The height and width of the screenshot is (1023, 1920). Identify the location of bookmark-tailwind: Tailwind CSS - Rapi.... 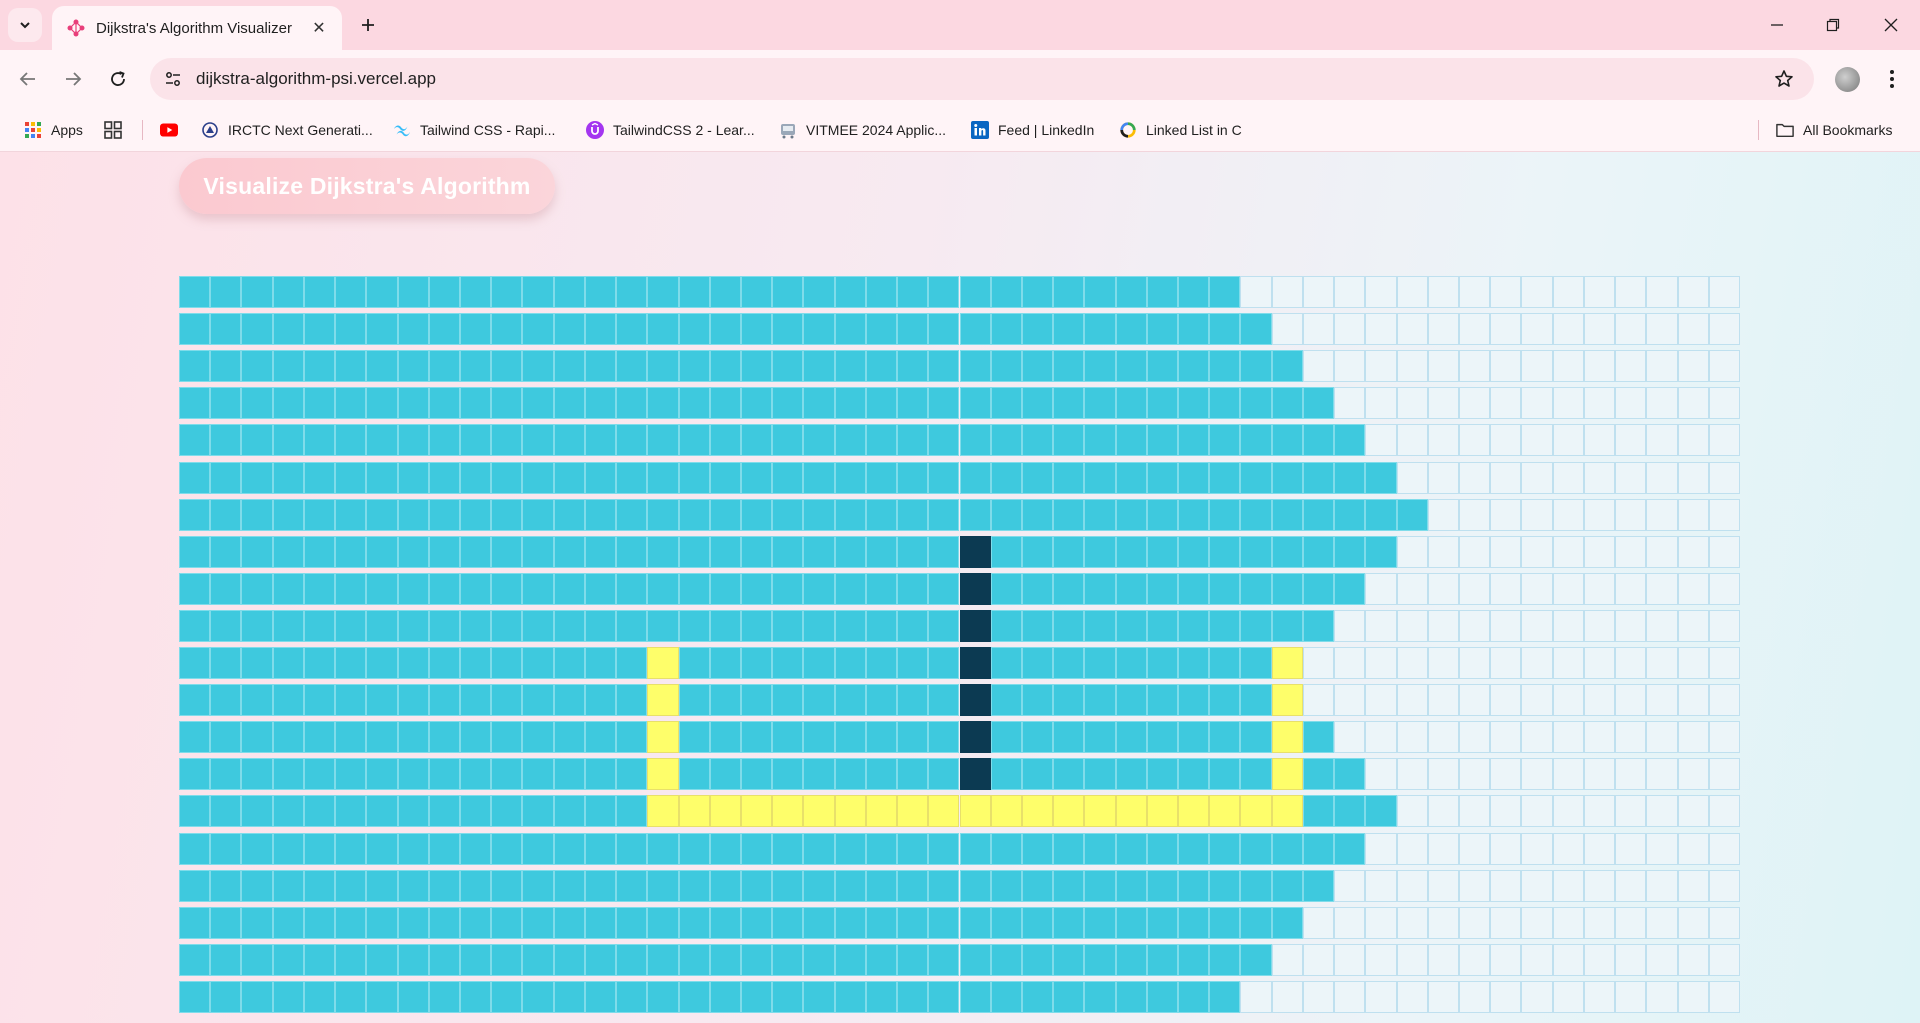
(474, 129).